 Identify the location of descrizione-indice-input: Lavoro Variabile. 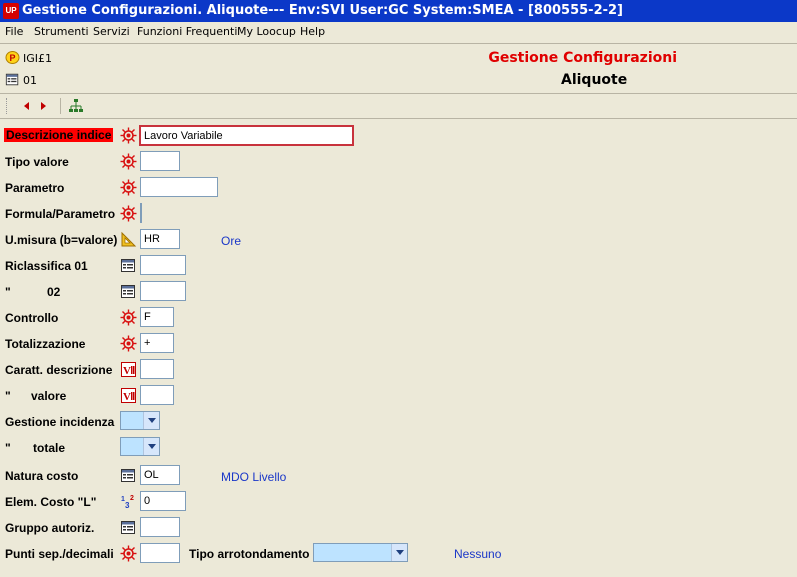
(246, 135).